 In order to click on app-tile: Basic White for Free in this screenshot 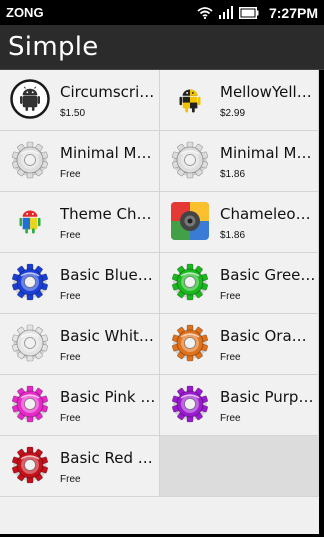, I will do `click(80, 344)`.